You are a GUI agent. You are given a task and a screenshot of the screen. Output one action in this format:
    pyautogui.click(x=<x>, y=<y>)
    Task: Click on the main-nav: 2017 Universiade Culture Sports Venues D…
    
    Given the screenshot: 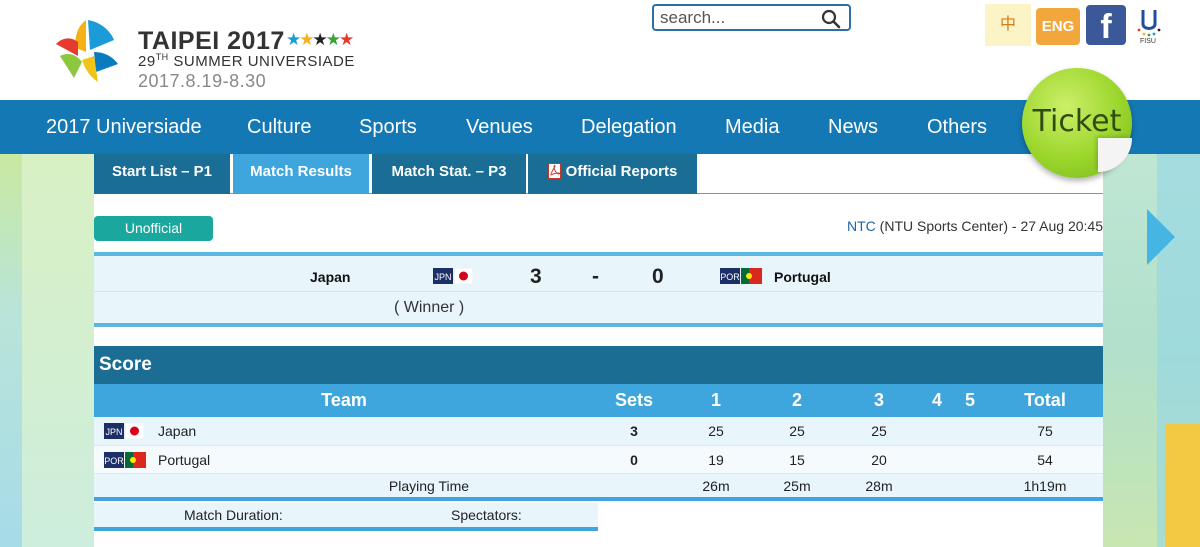 What is the action you would take?
    pyautogui.click(x=600, y=127)
    